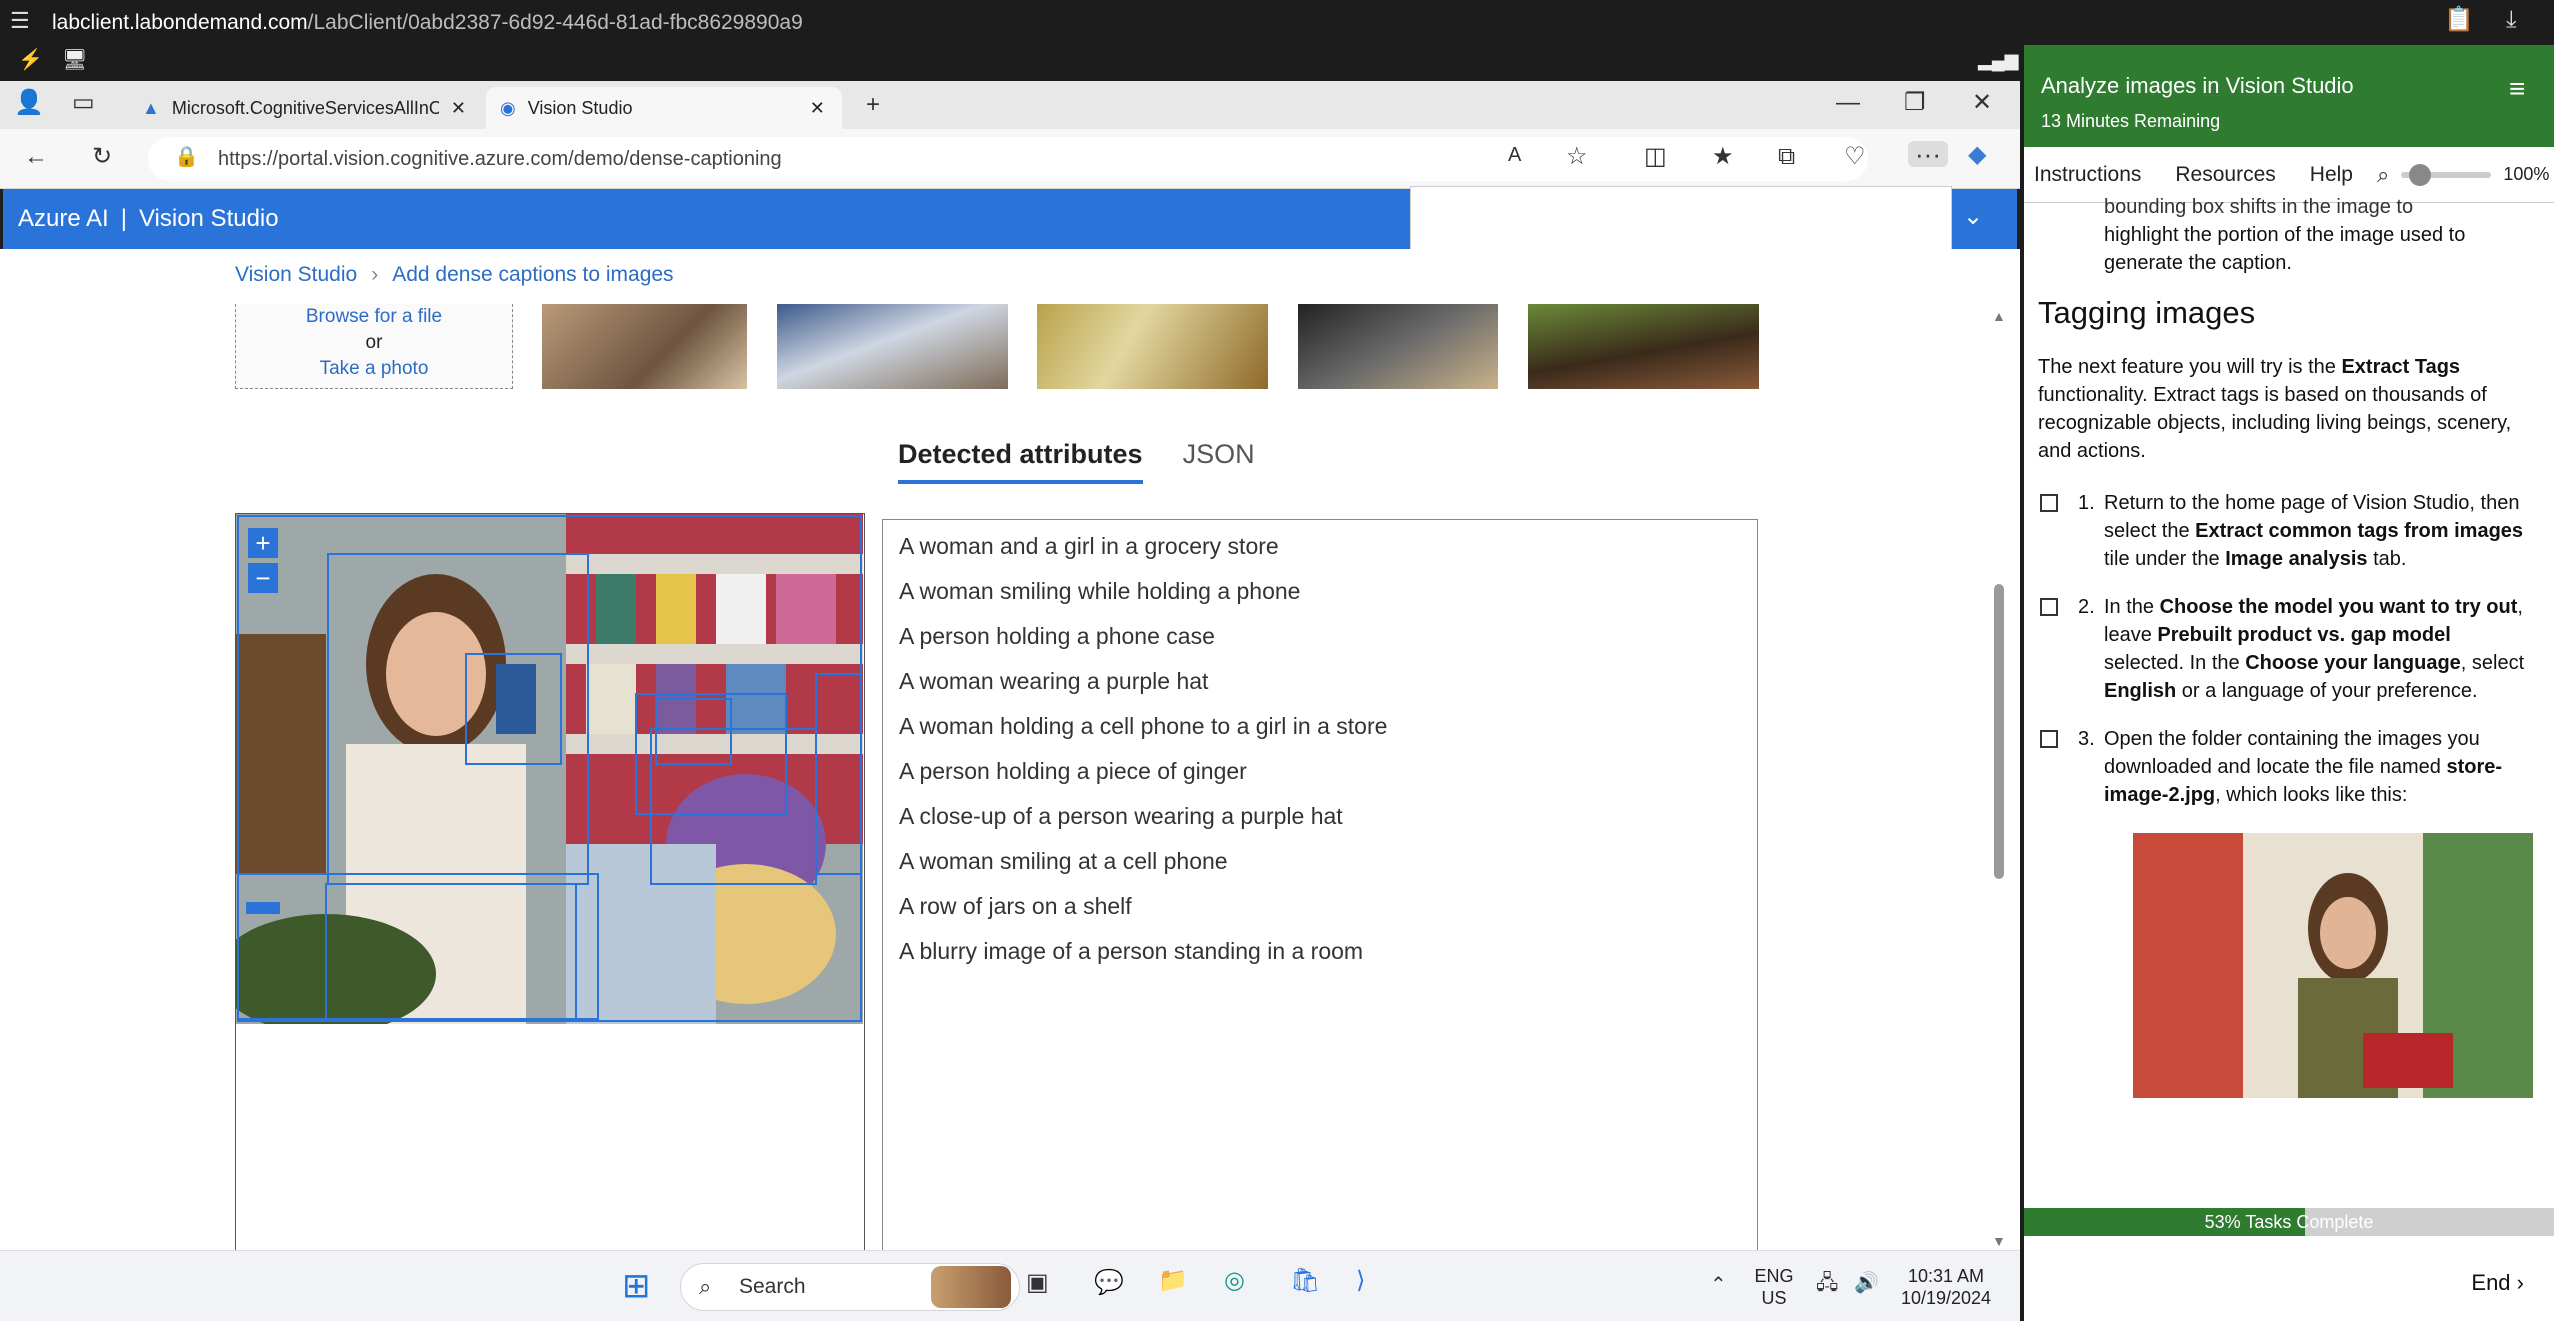  What do you see at coordinates (2289, 1222) in the screenshot?
I see `progress-label: 53% Tasks Complete` at bounding box center [2289, 1222].